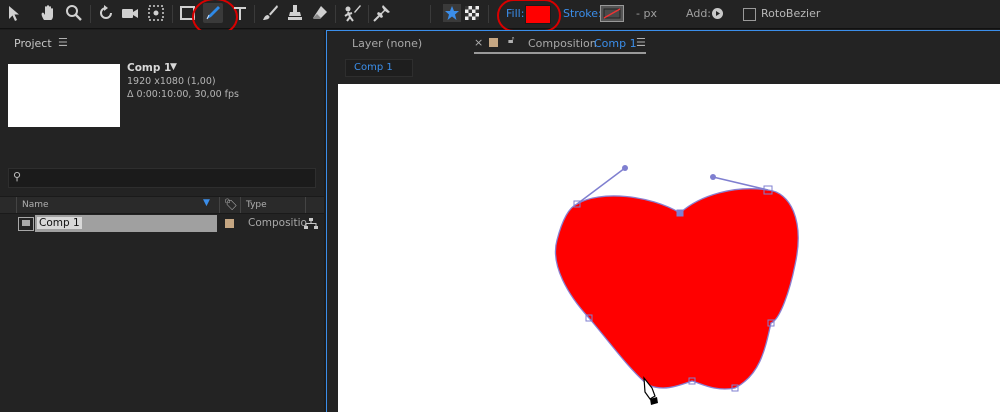 This screenshot has height=412, width=1000. What do you see at coordinates (206, 203) in the screenshot?
I see `sort-descending-icon: ▼` at bounding box center [206, 203].